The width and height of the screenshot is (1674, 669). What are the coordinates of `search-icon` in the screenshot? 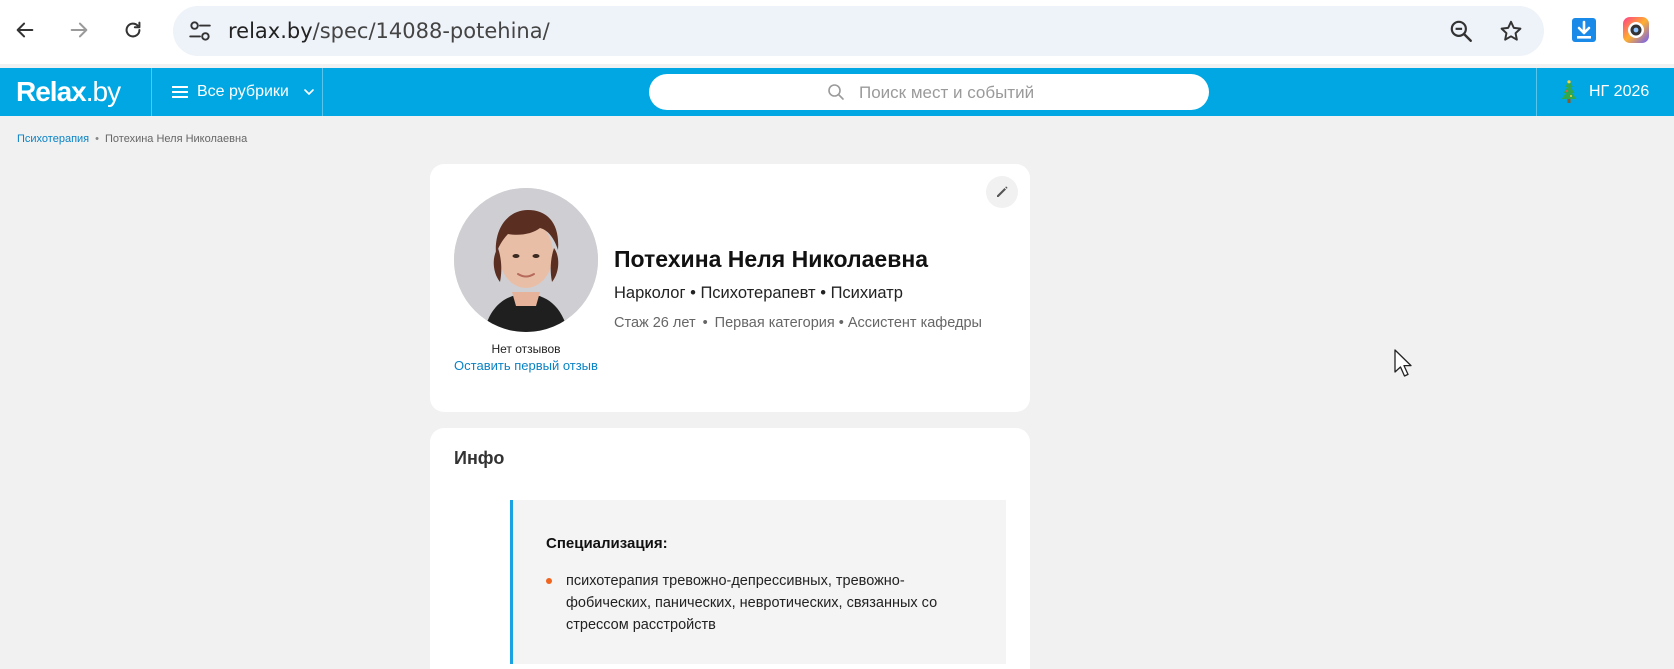 It's located at (836, 92).